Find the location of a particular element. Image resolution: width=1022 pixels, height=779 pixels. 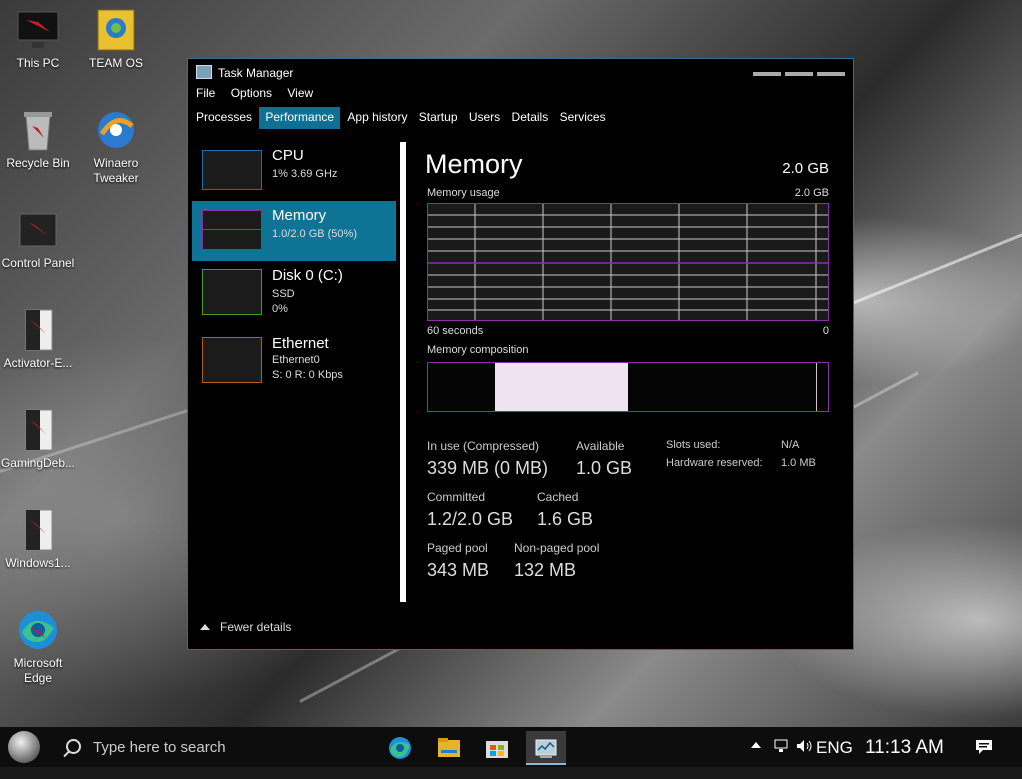

disk-thumbnail is located at coordinates (232, 292).